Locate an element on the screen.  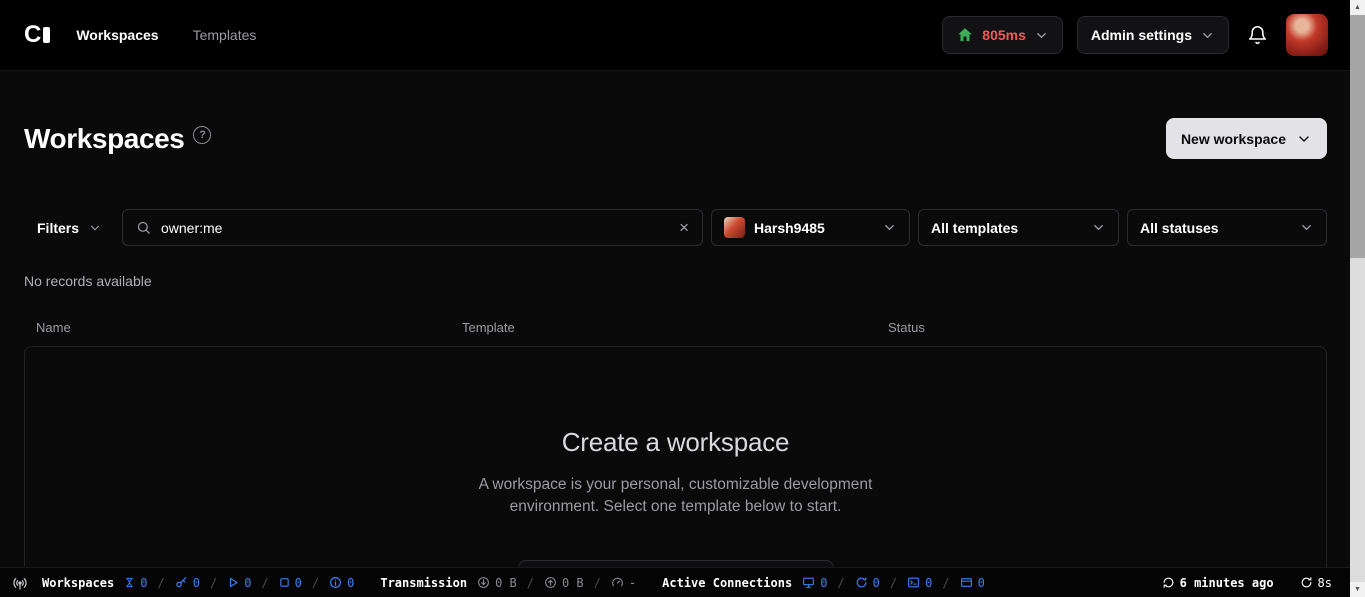
stop-square-icon is located at coordinates (284, 582).